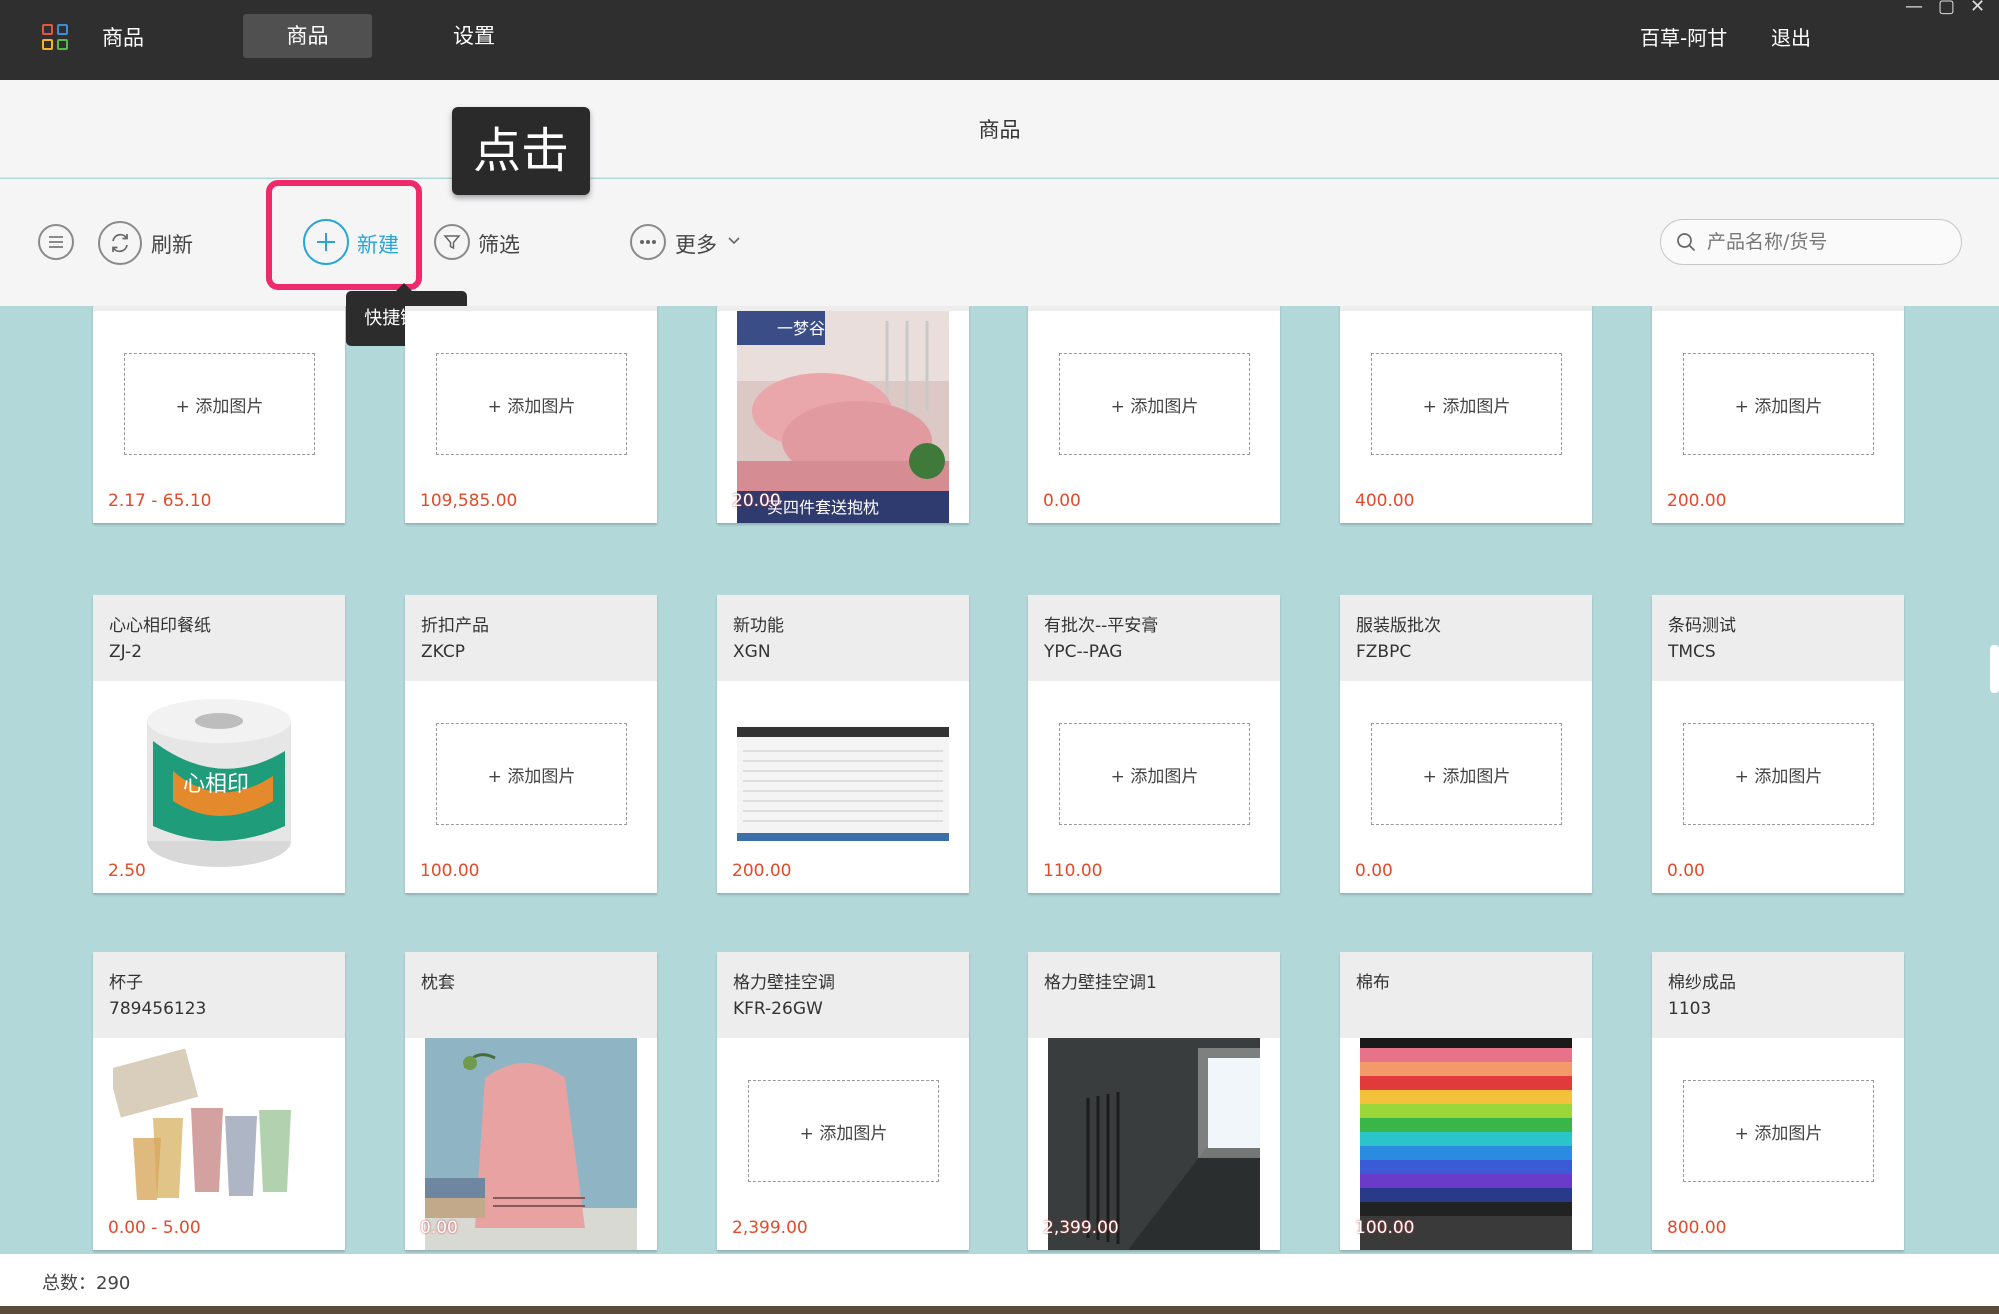  Describe the element at coordinates (1073, 871) in the screenshot. I see `product-price: 110.00` at that location.